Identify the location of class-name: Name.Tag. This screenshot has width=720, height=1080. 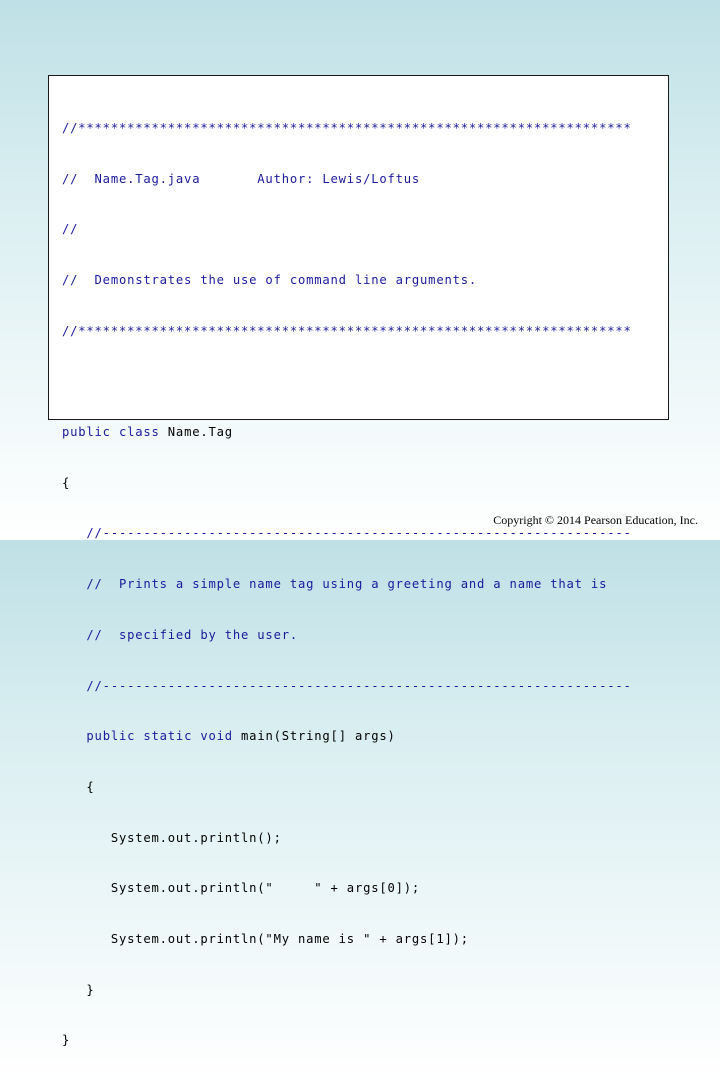
(200, 432).